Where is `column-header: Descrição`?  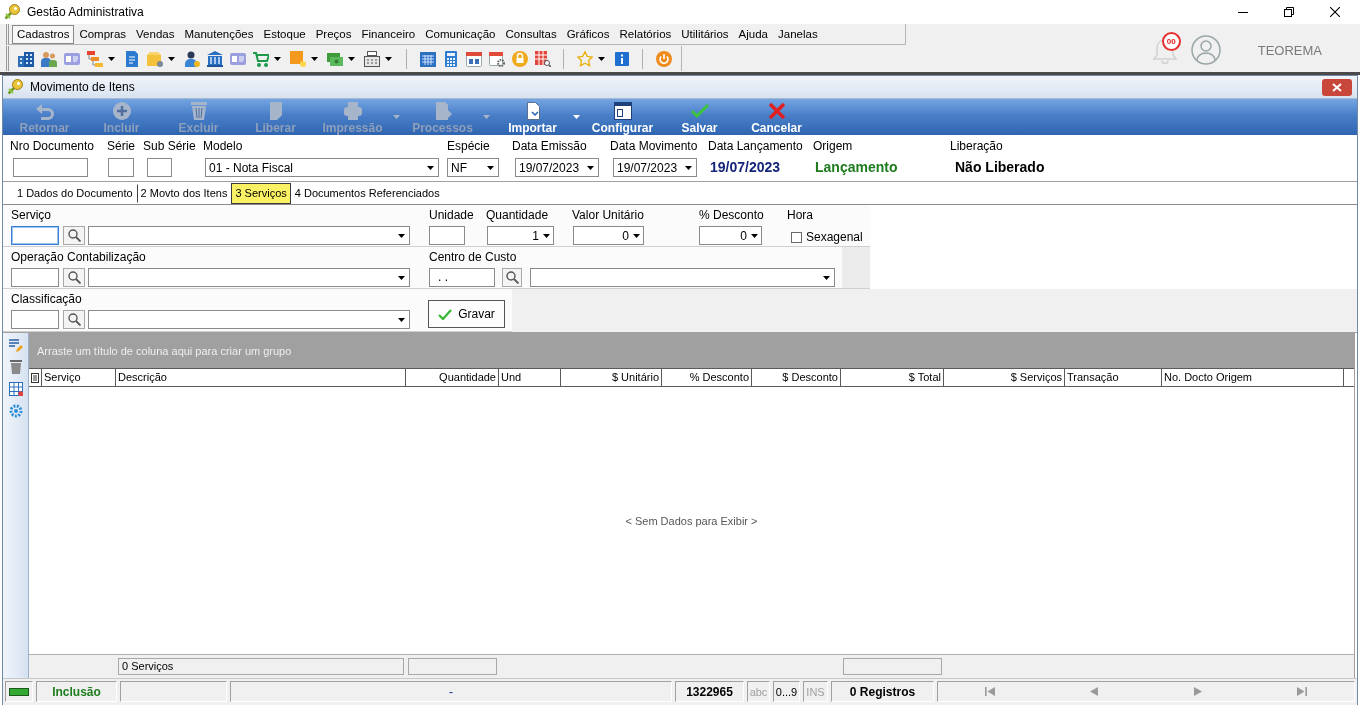 column-header: Descrição is located at coordinates (261, 377).